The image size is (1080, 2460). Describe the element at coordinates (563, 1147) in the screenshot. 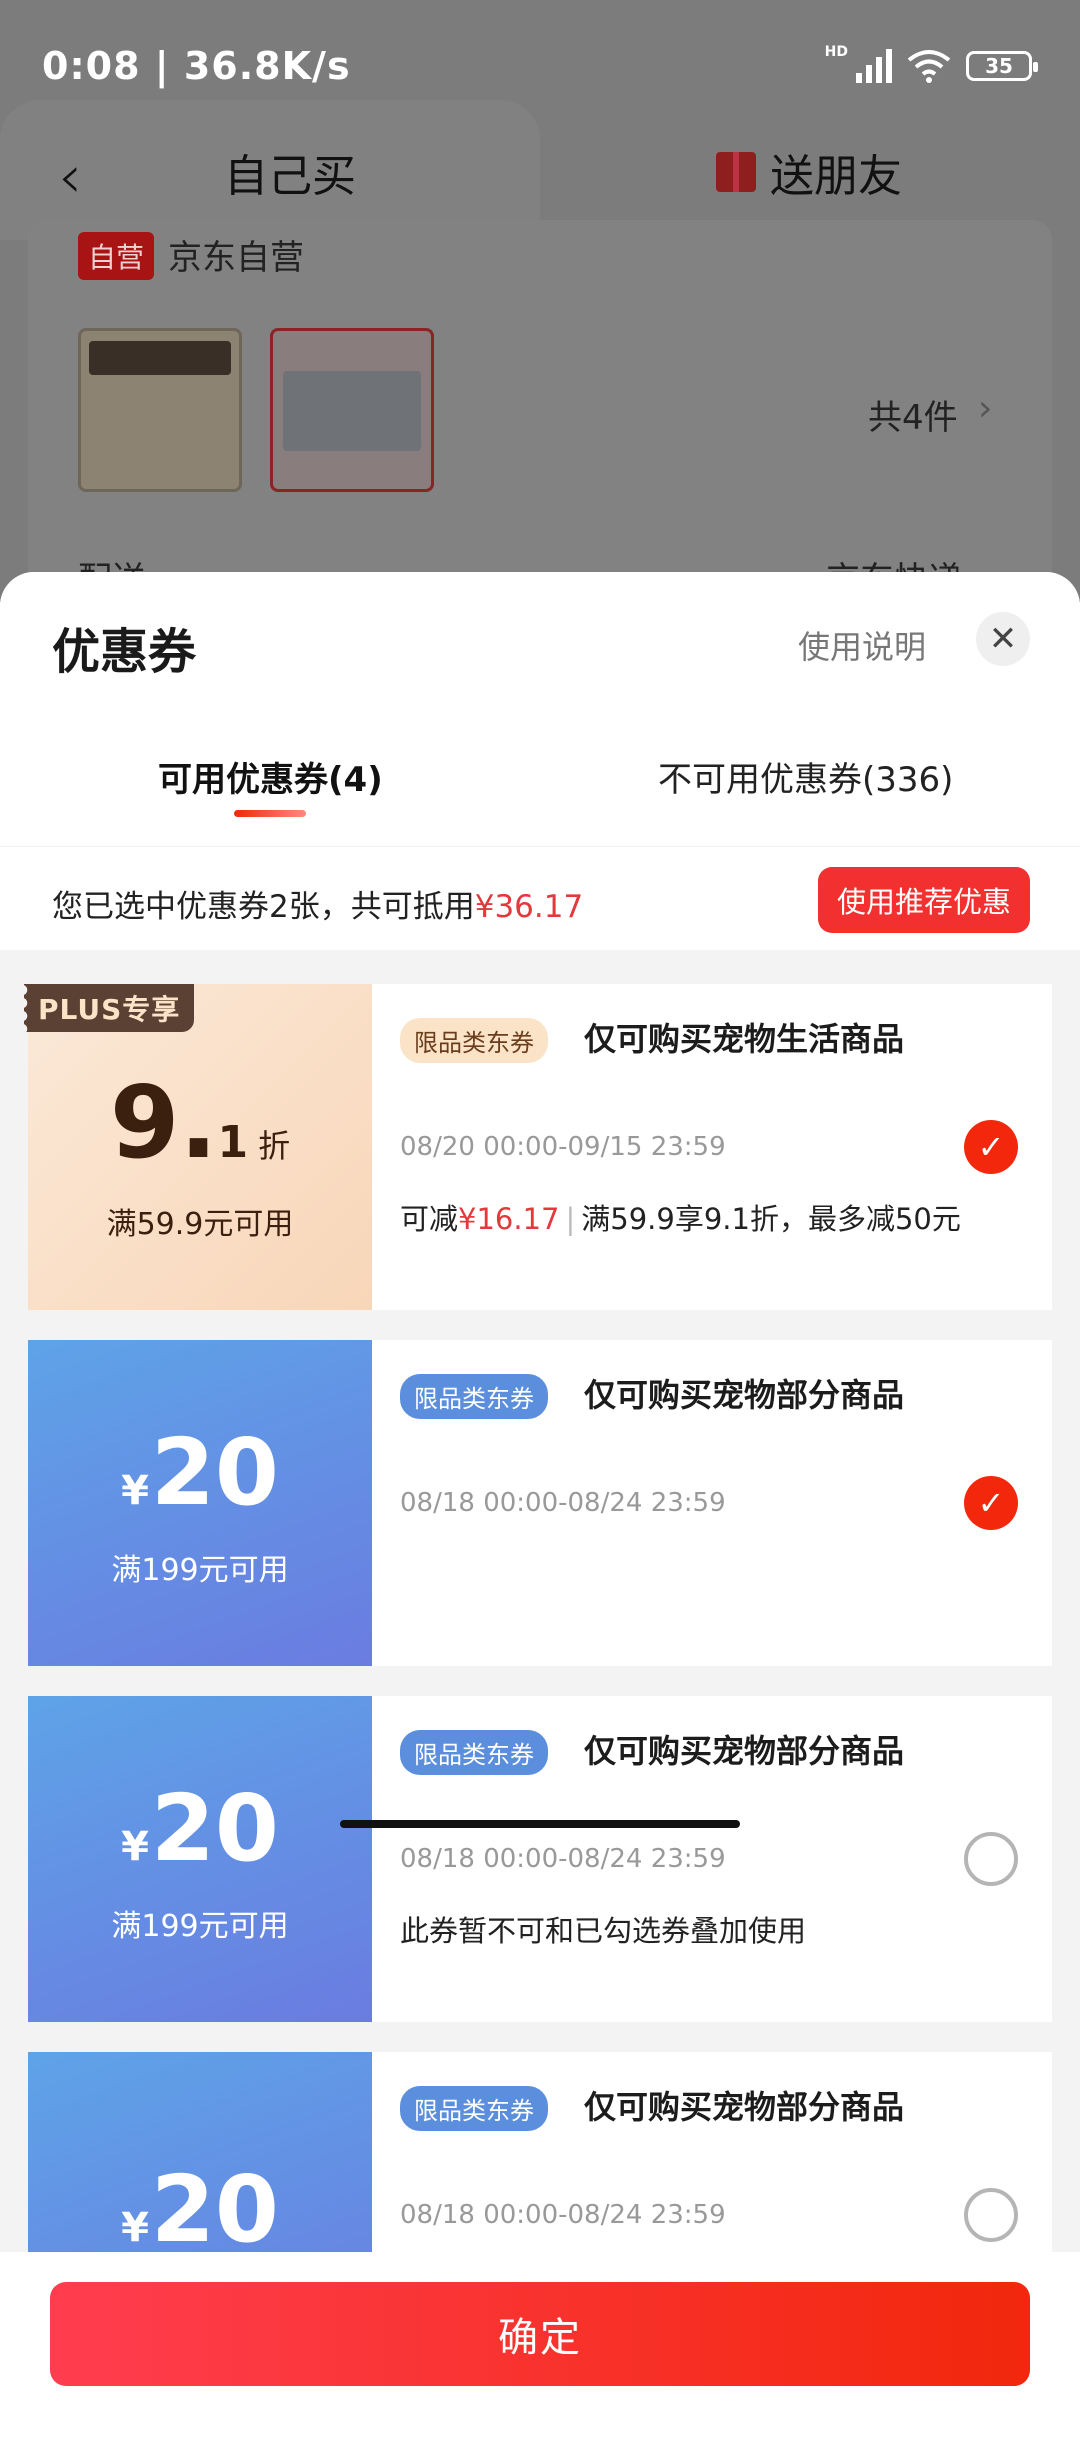

I see `coupon-validity: 08/20 00:00-09/15 23:59` at that location.